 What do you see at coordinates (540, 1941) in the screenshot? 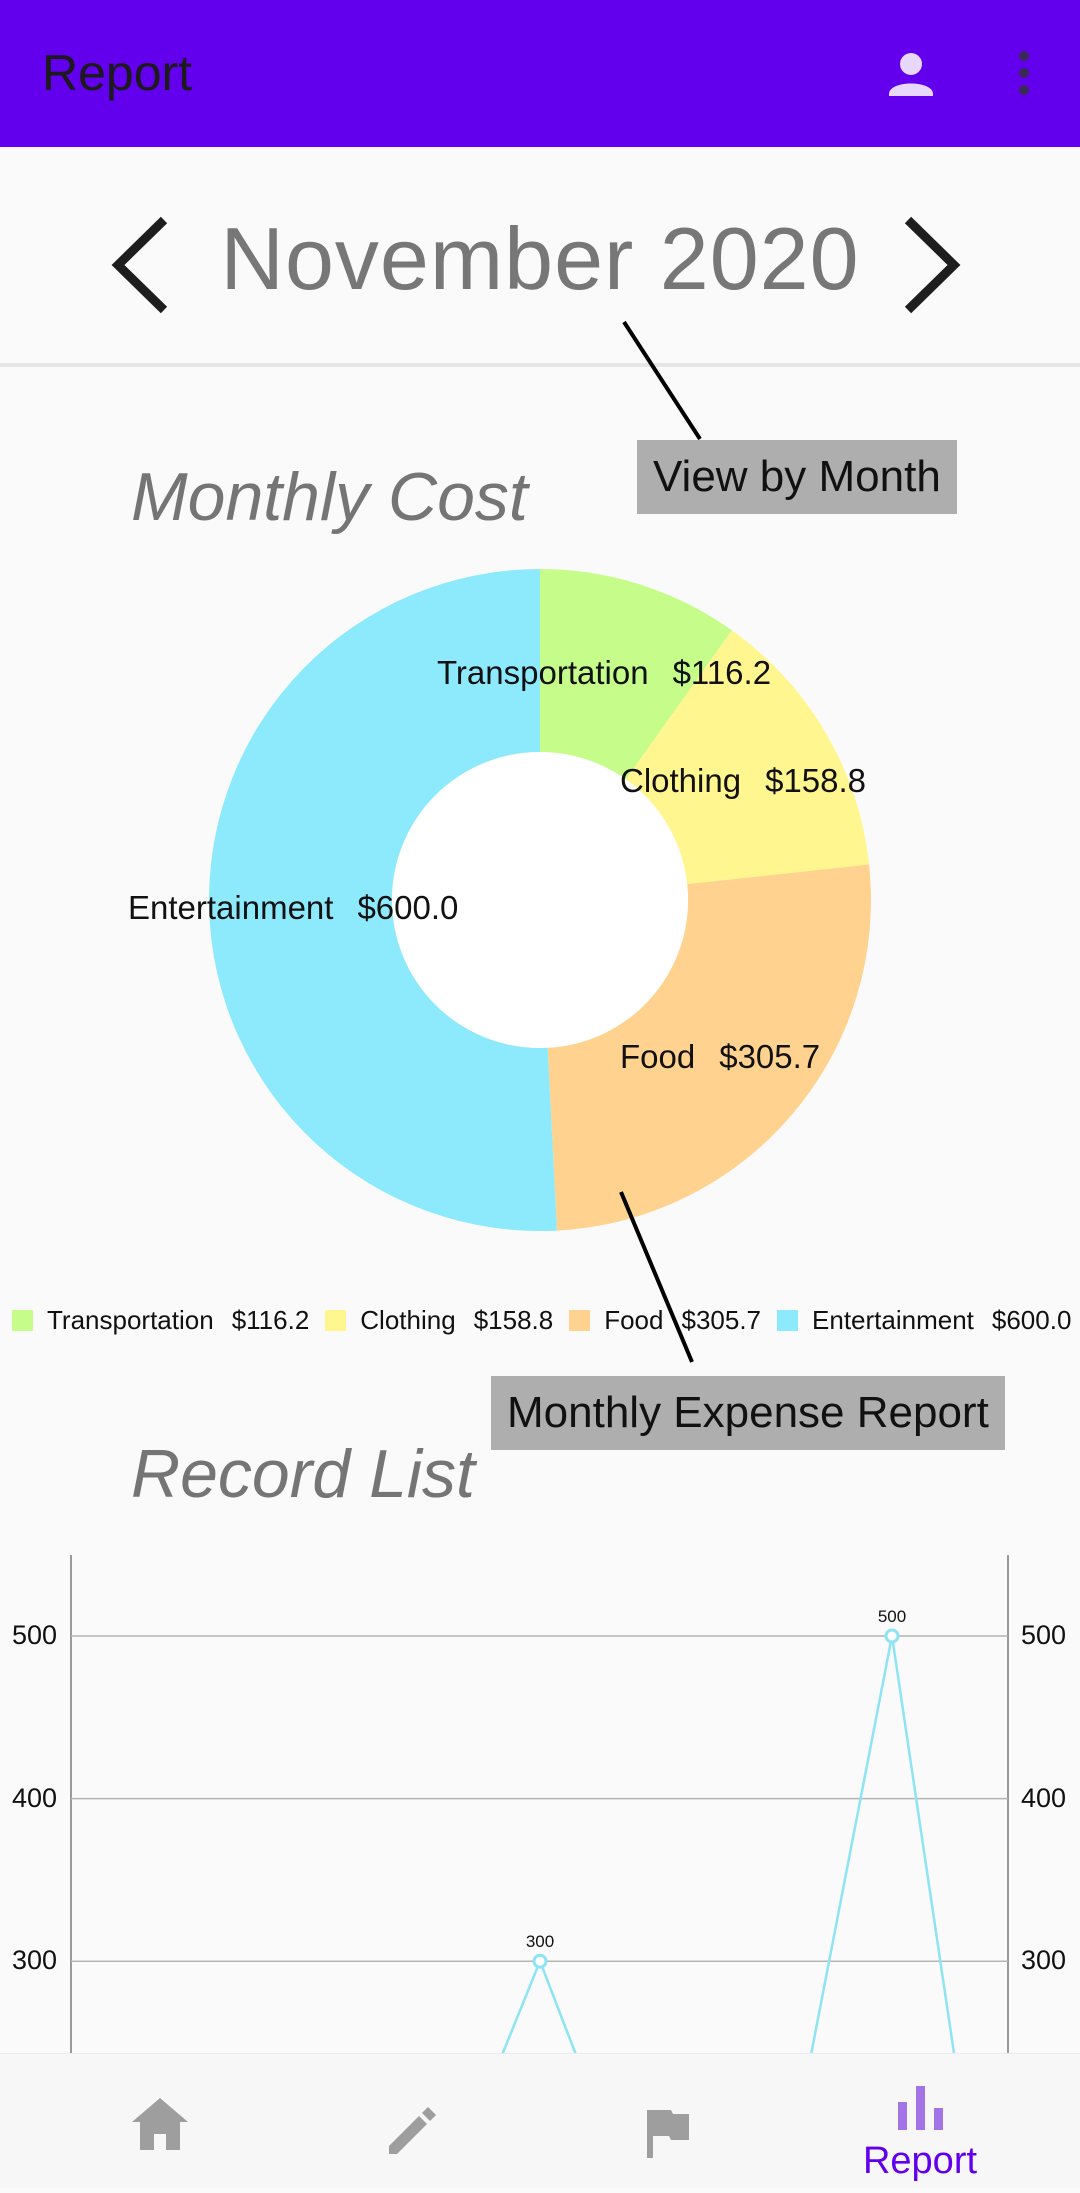
I see `data-label: 300` at bounding box center [540, 1941].